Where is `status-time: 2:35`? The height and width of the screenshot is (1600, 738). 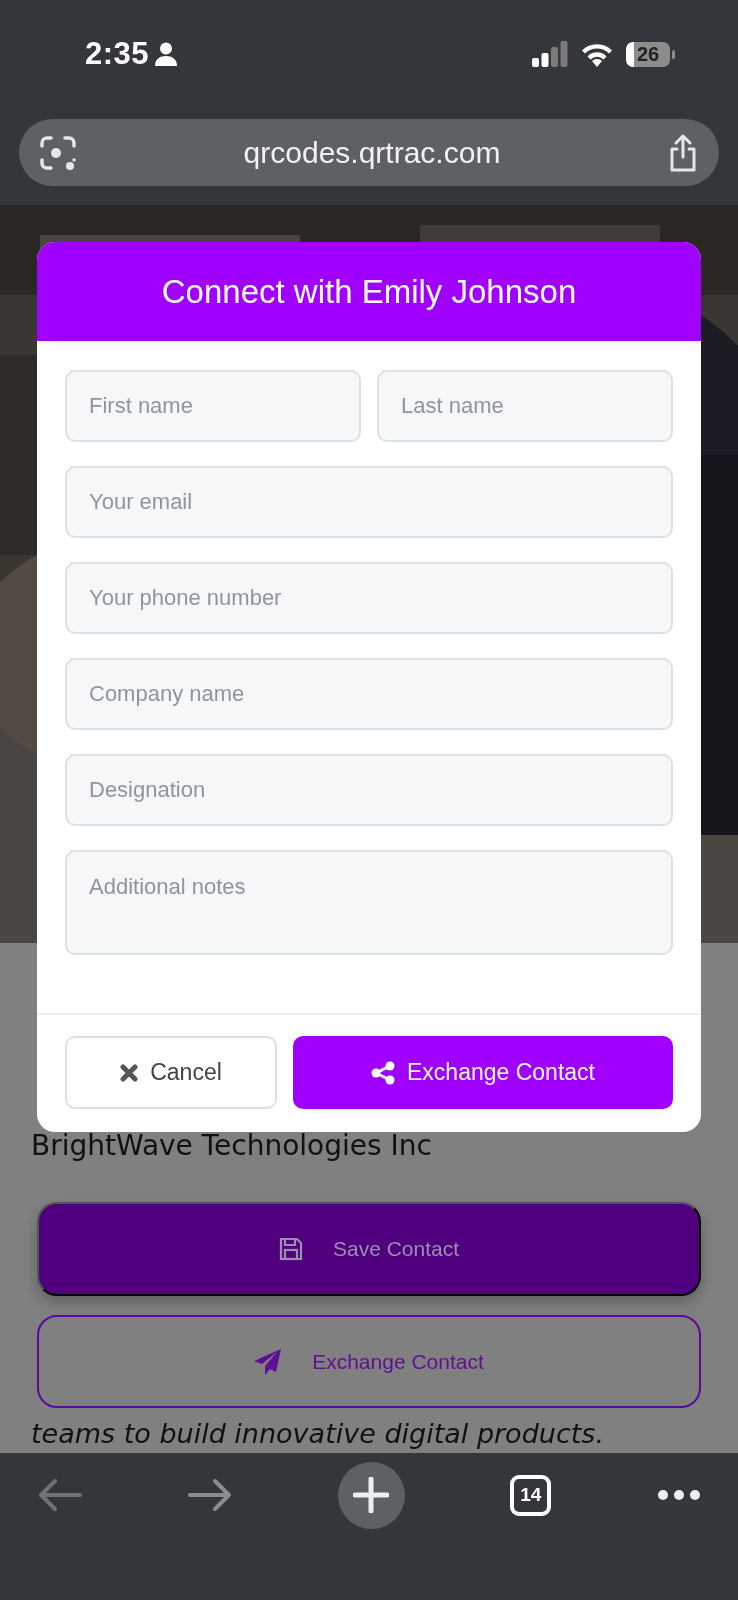 status-time: 2:35 is located at coordinates (117, 54).